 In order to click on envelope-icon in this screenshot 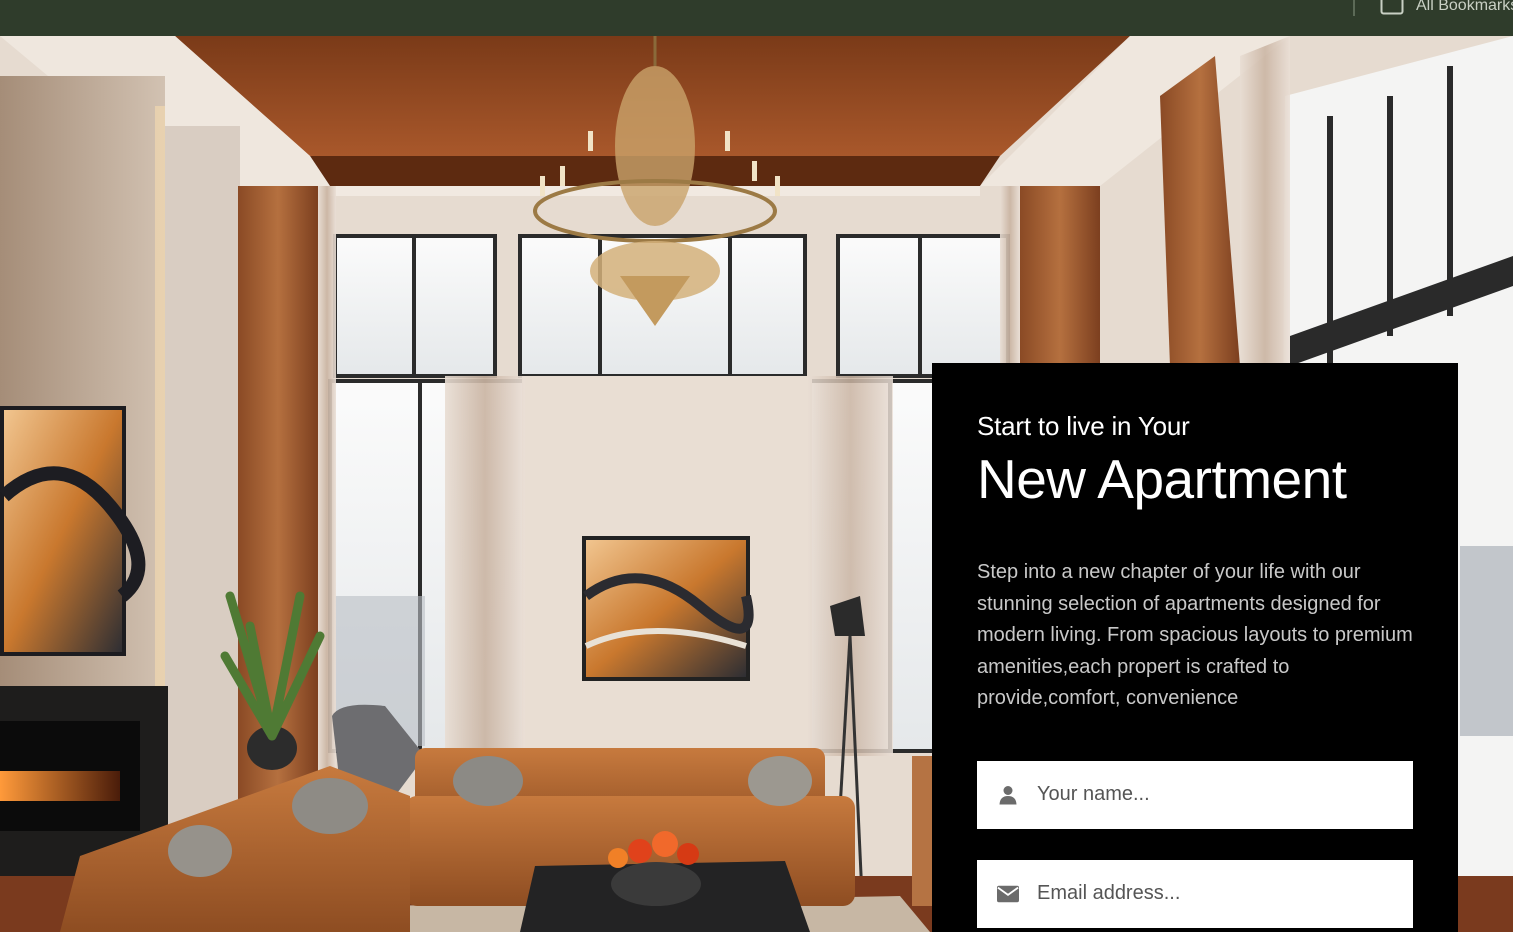, I will do `click(1008, 894)`.